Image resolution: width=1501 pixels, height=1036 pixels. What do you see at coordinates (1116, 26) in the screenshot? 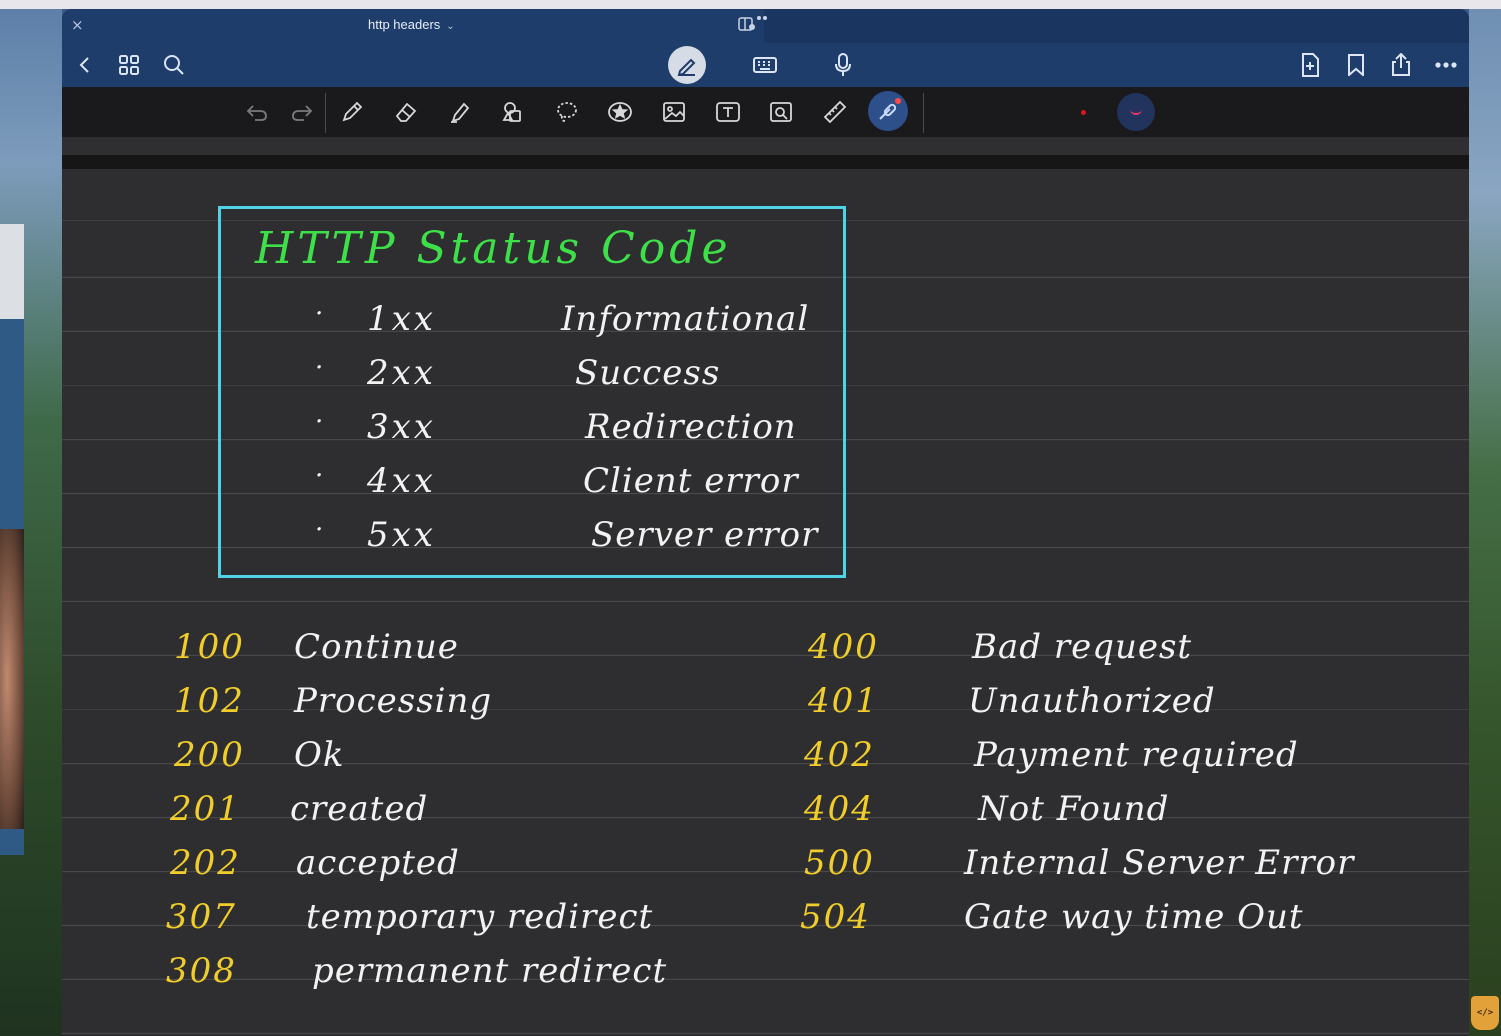
I see `title-bar-shade` at bounding box center [1116, 26].